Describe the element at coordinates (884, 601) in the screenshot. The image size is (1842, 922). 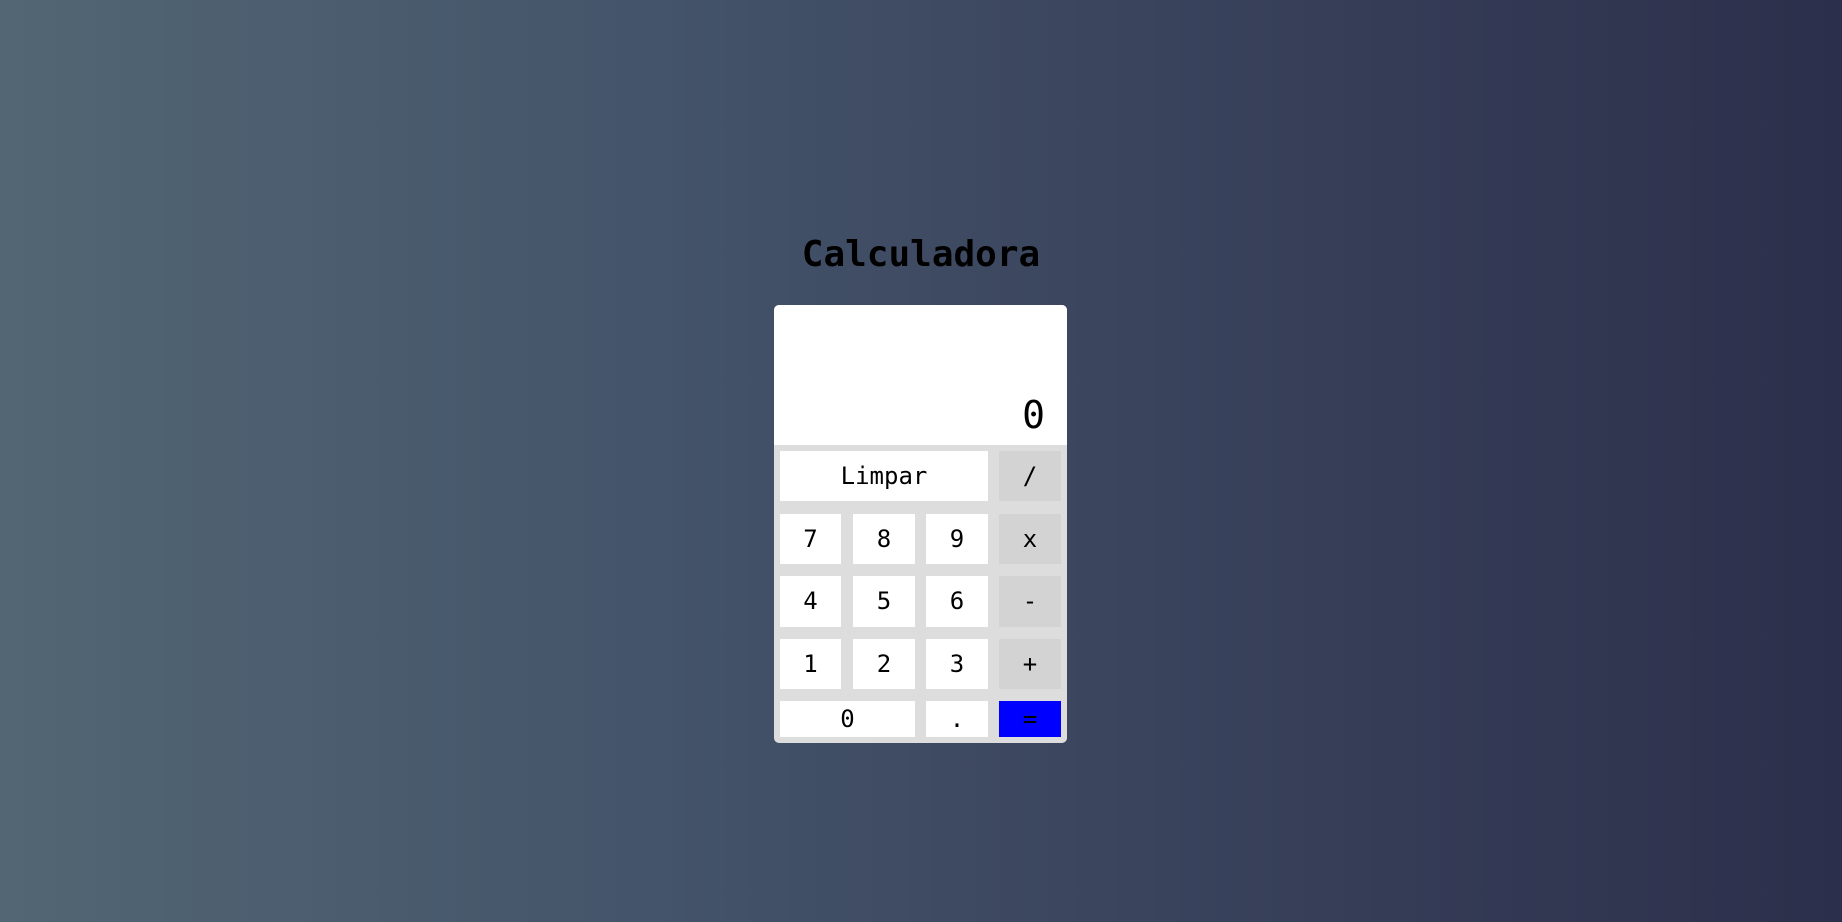
I see `digit-5-button: 5` at that location.